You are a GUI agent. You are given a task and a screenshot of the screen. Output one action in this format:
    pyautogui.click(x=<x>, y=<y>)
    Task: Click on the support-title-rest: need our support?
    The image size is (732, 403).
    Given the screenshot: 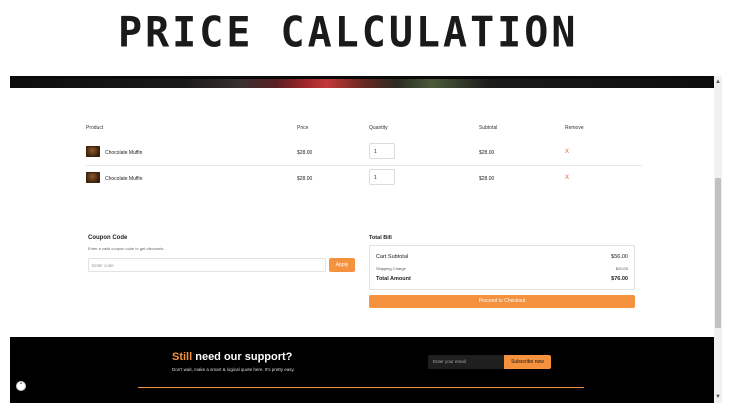 What is the action you would take?
    pyautogui.click(x=242, y=357)
    